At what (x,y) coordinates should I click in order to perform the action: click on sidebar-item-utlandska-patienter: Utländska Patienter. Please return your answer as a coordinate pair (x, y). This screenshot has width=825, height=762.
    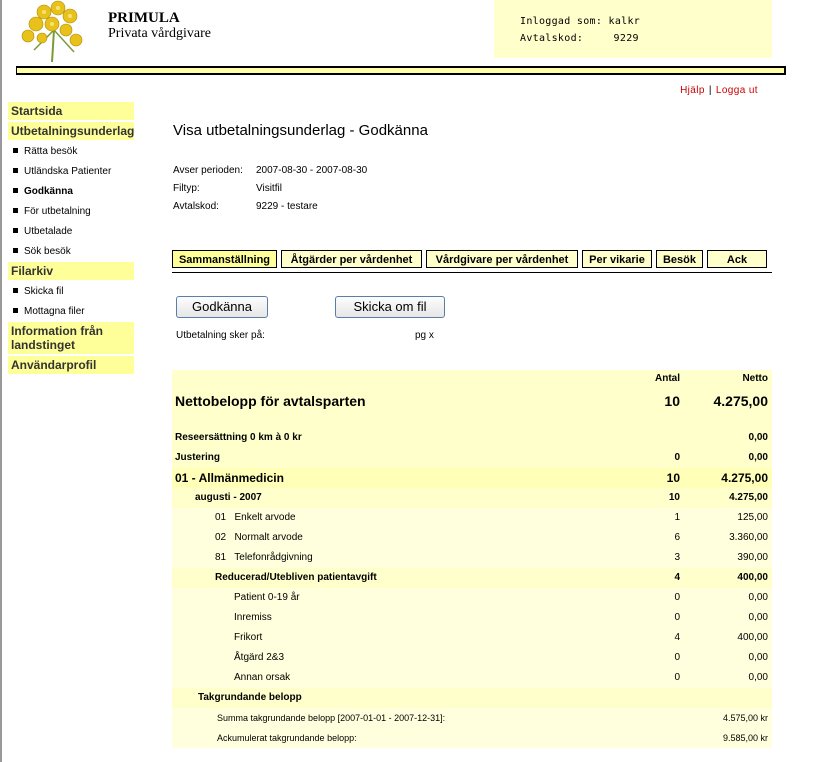
    Looking at the image, I should click on (71, 172).